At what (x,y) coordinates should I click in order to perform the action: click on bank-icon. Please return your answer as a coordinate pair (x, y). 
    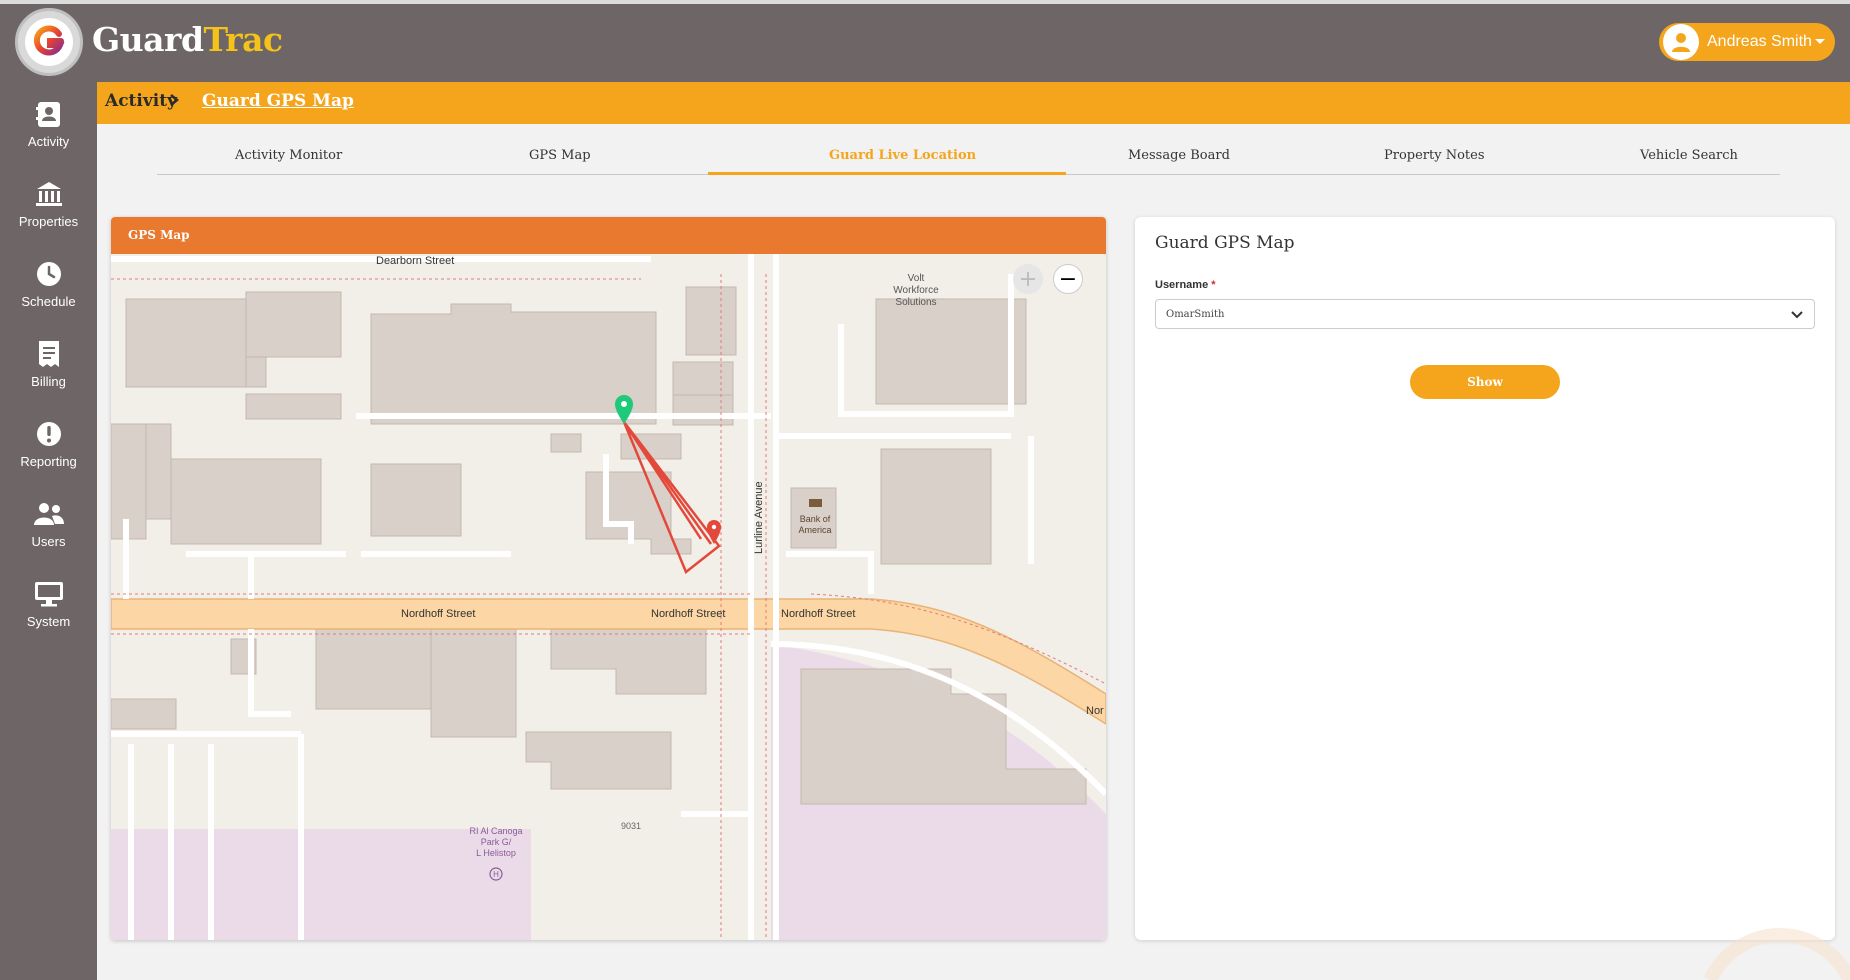
    Looking at the image, I should click on (815, 503).